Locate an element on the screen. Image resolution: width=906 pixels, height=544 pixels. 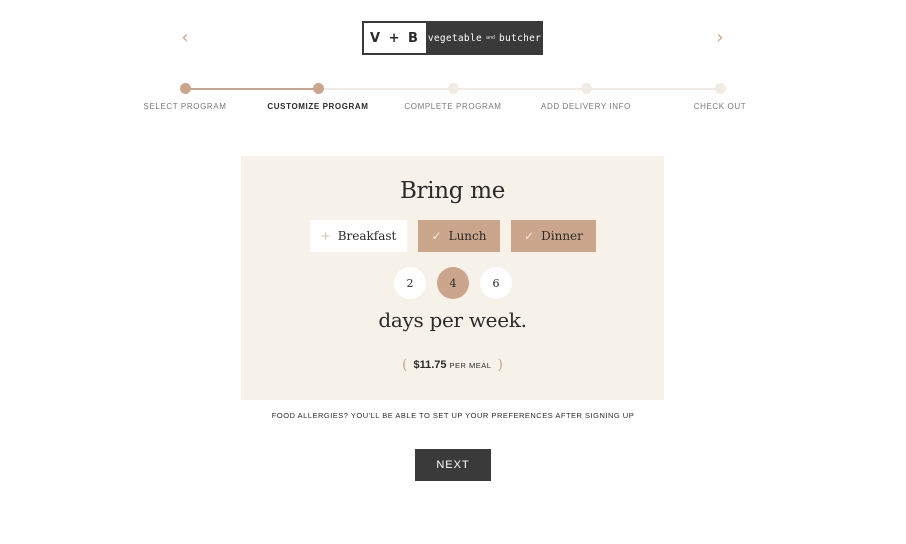
days-option-6: 6 is located at coordinates (496, 283).